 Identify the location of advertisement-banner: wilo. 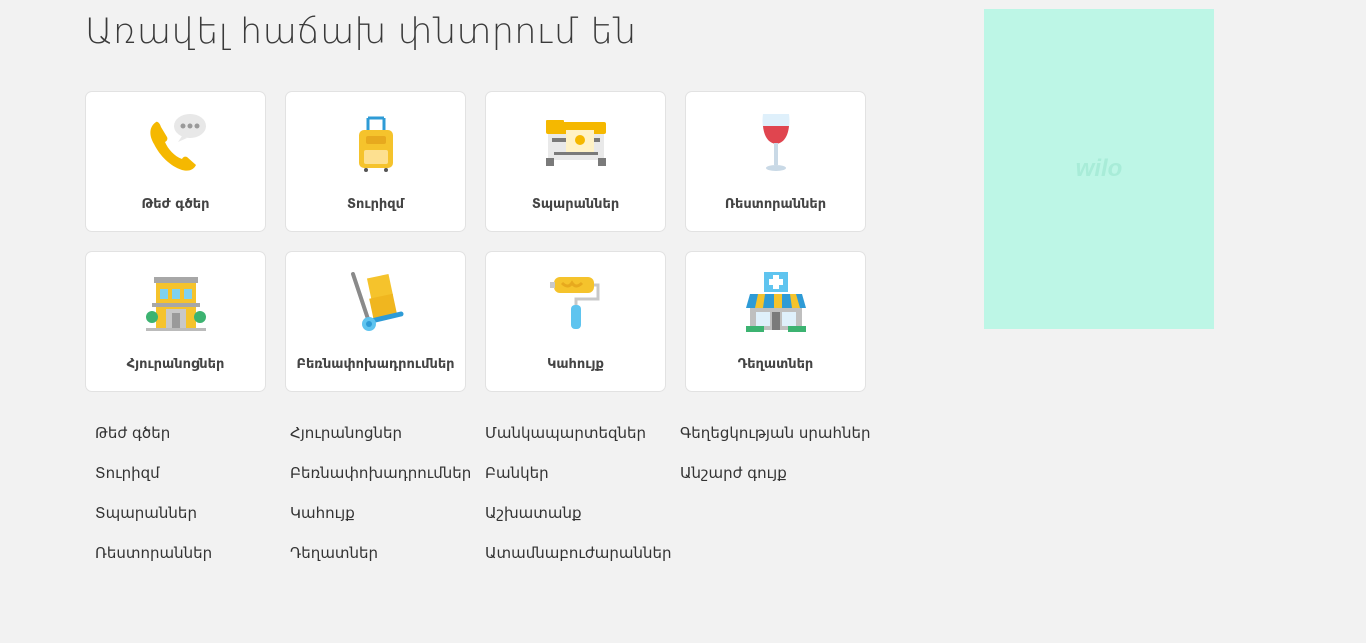
(1099, 169).